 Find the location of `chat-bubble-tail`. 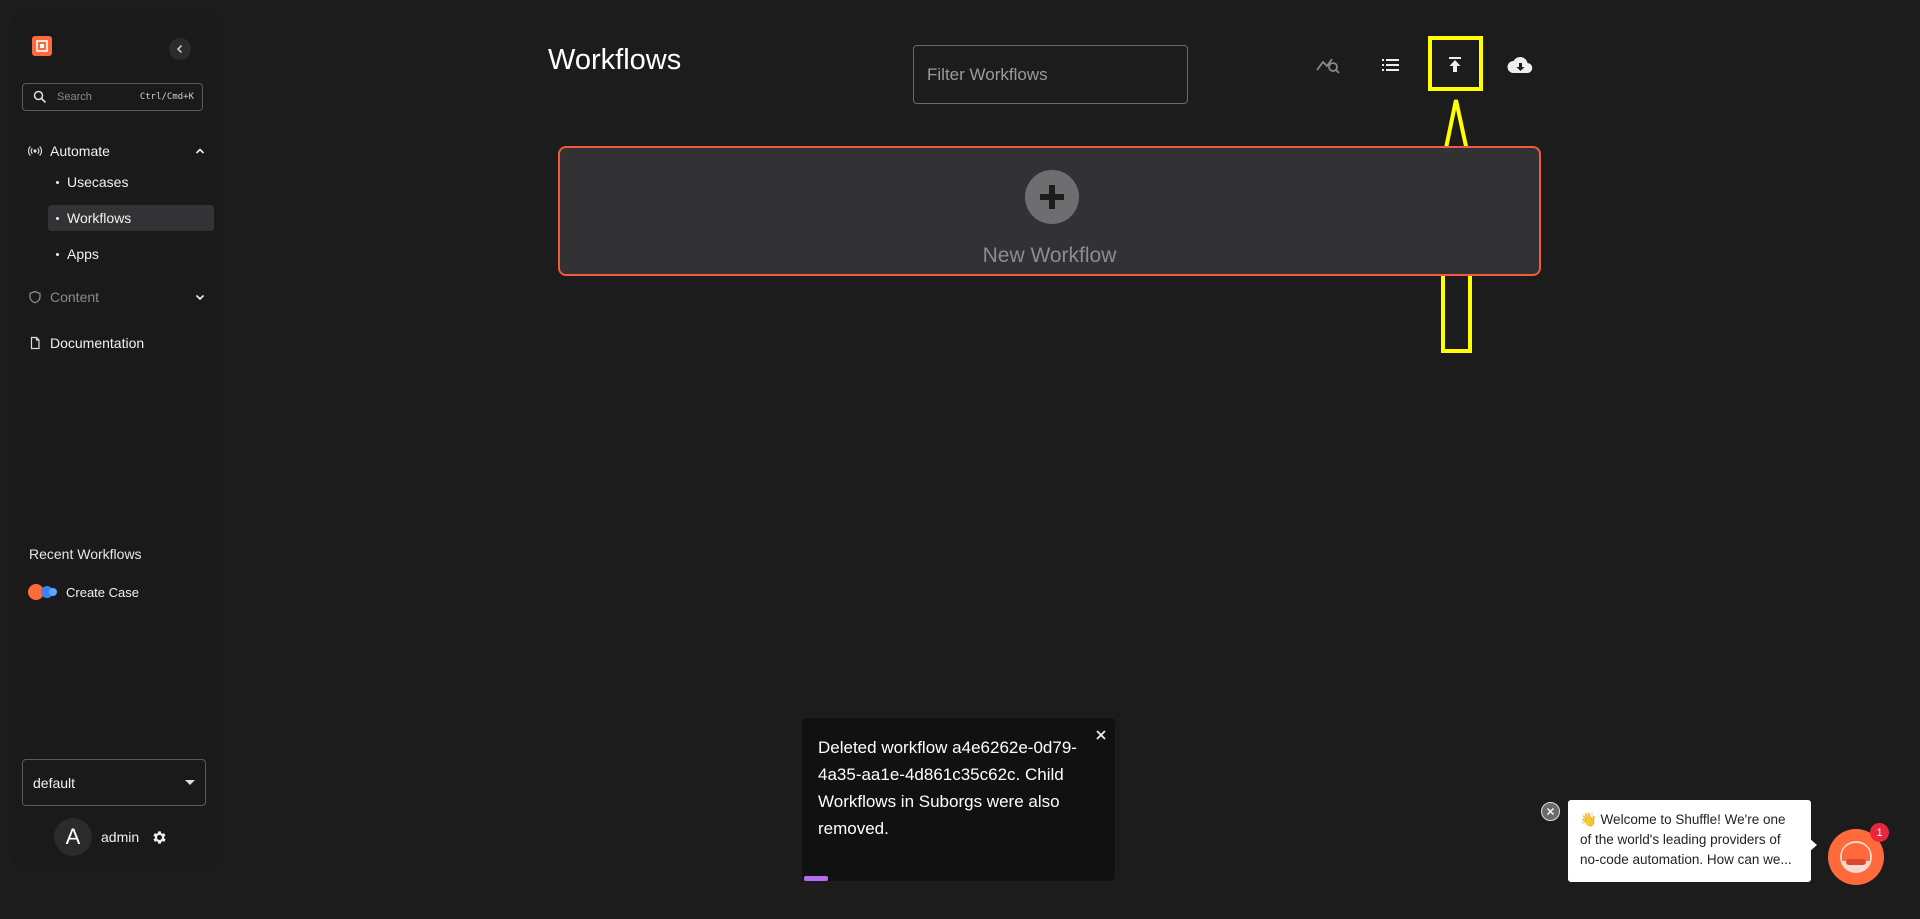

chat-bubble-tail is located at coordinates (1813, 845).